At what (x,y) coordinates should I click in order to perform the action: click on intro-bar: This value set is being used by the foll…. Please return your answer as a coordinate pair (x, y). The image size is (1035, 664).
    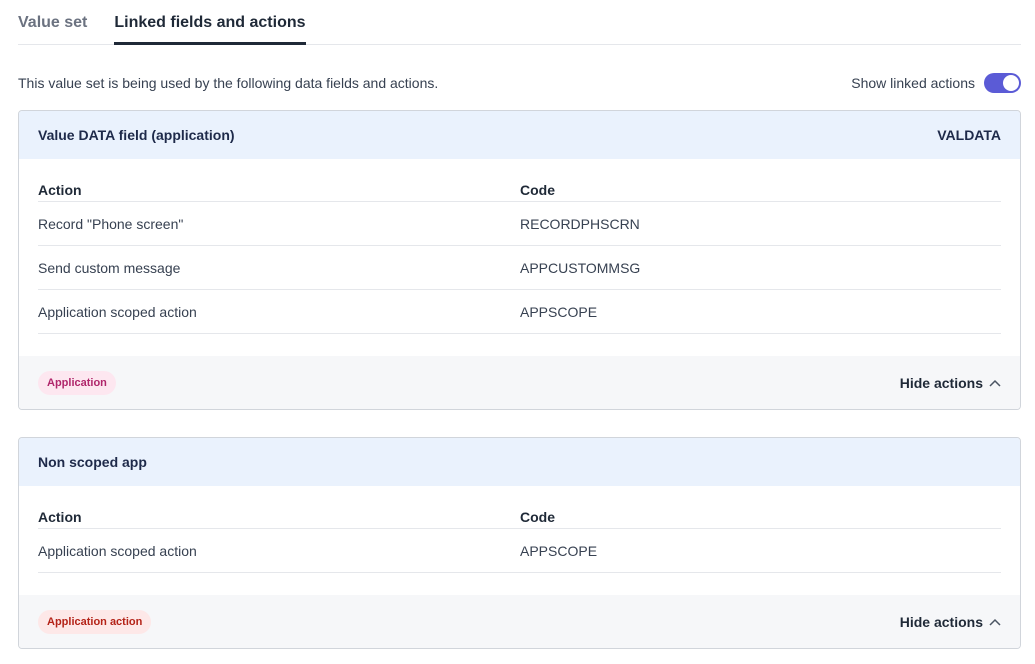
    Looking at the image, I should click on (519, 83).